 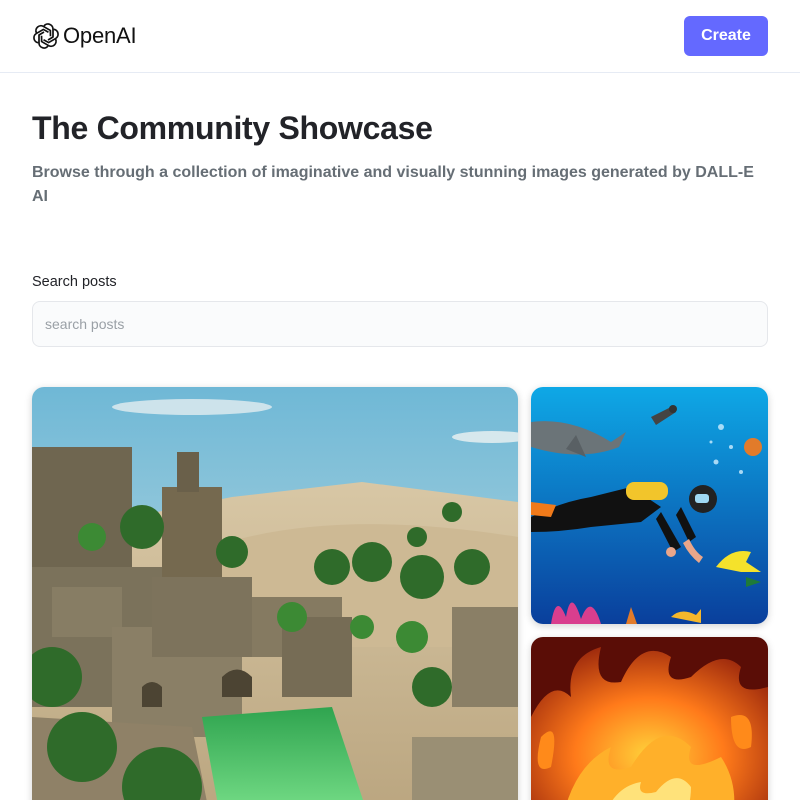 I want to click on search-label: Search posts, so click(x=74, y=282).